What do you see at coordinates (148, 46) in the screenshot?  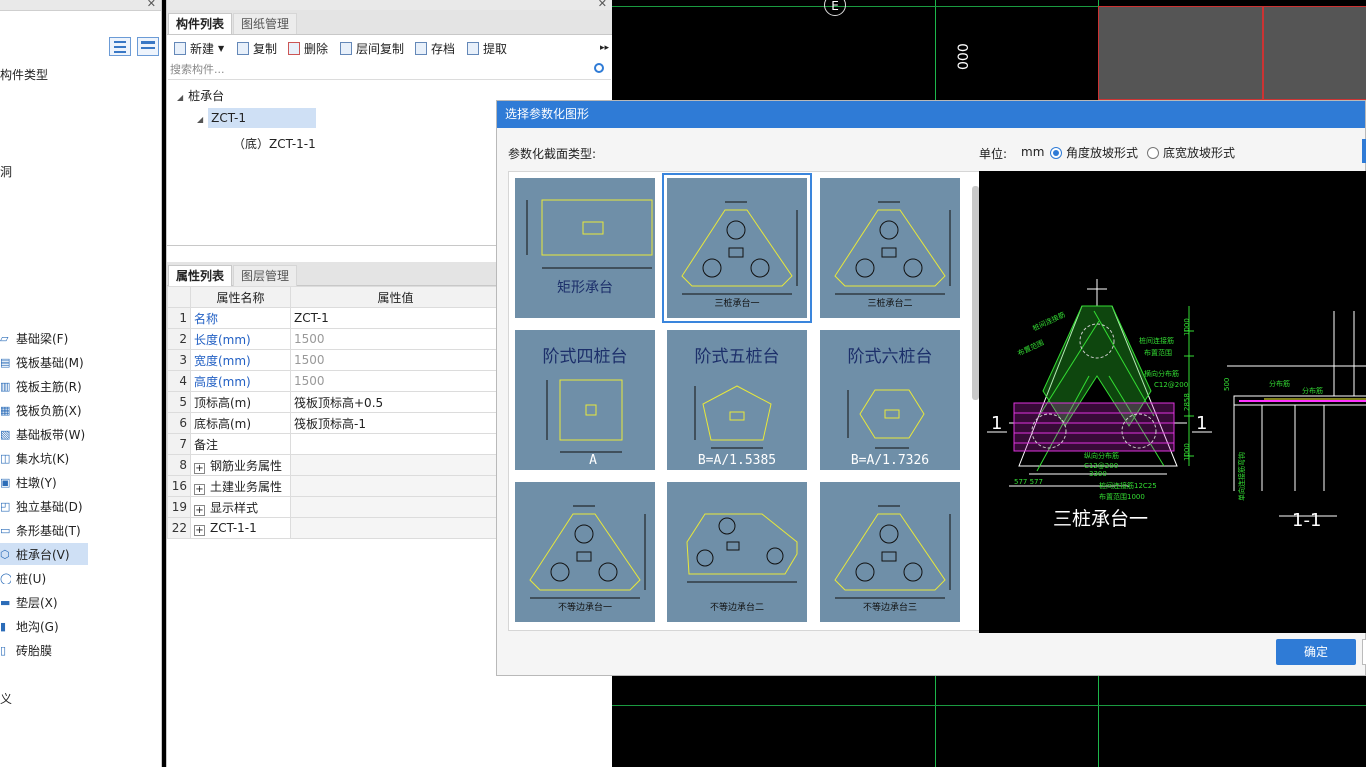 I see `grid-view-icon` at bounding box center [148, 46].